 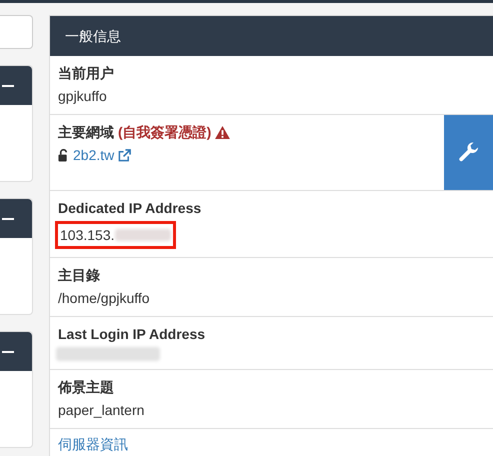 What do you see at coordinates (132, 334) in the screenshot?
I see `field-label: Last Login IP Address` at bounding box center [132, 334].